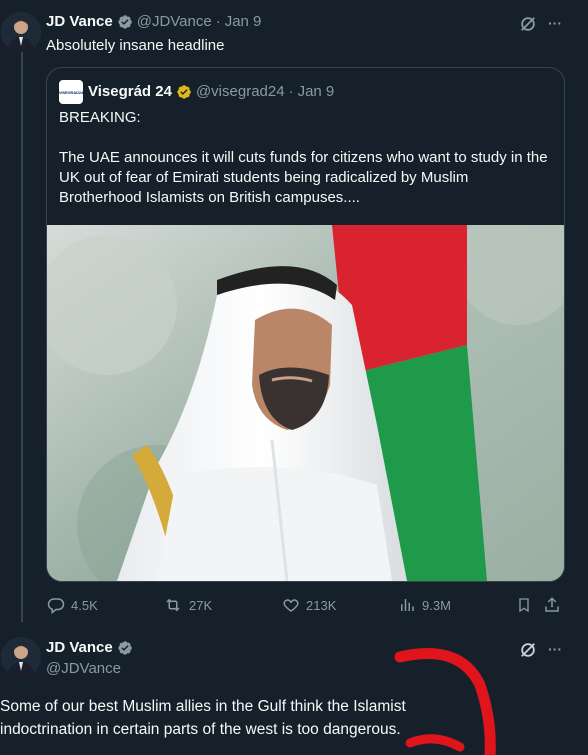  I want to click on more-icon-2-glyph: ···, so click(555, 649).